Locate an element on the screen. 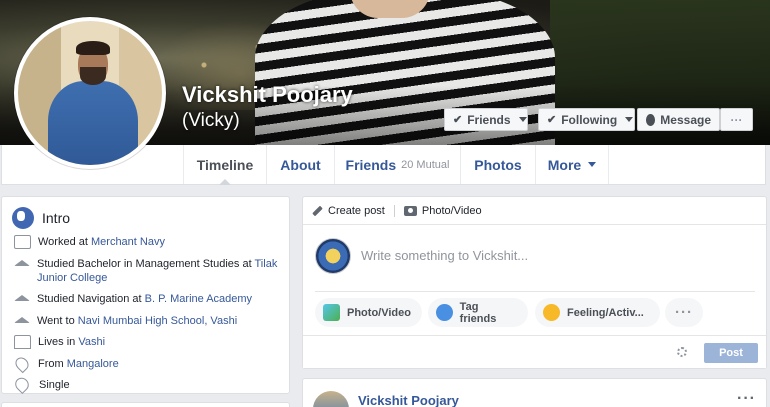 The image size is (770, 407). composer-footer: Post is located at coordinates (534, 351).